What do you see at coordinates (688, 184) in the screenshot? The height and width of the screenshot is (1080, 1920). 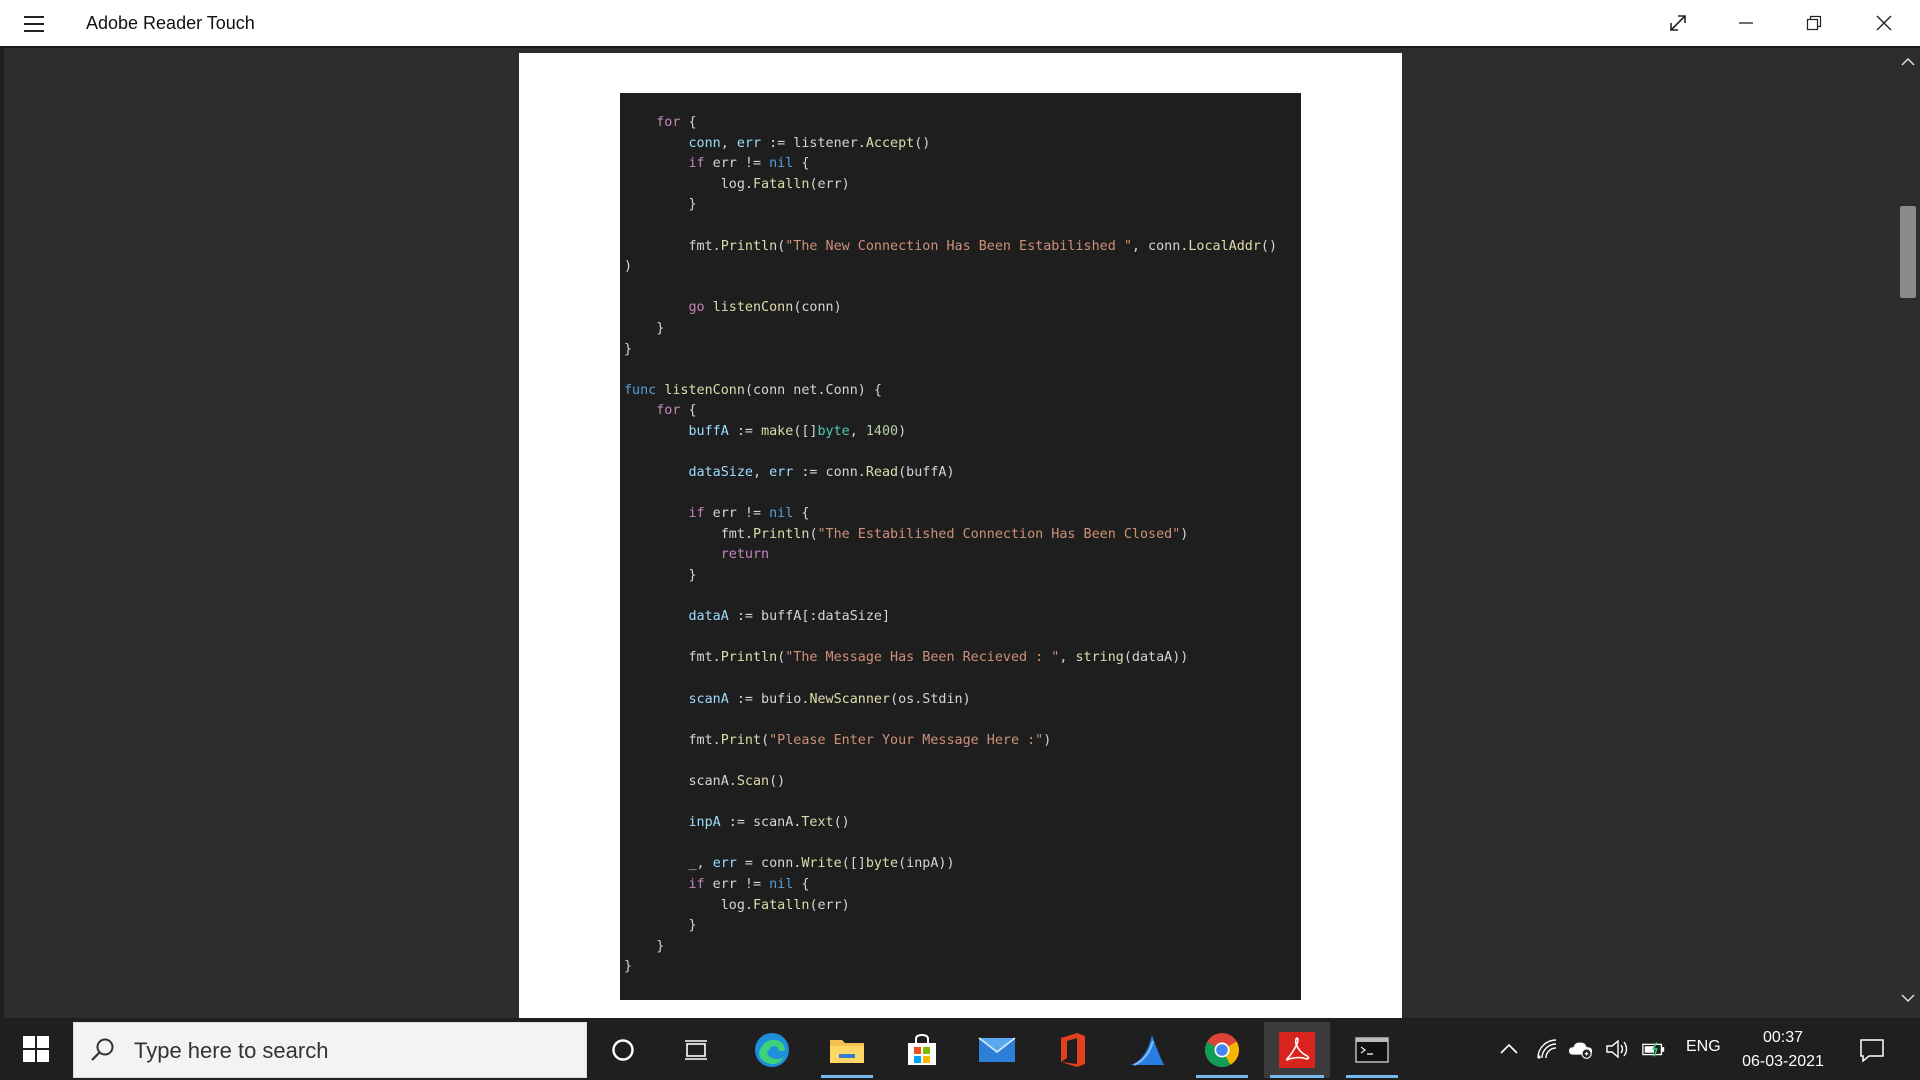 I see `code-token: log.` at bounding box center [688, 184].